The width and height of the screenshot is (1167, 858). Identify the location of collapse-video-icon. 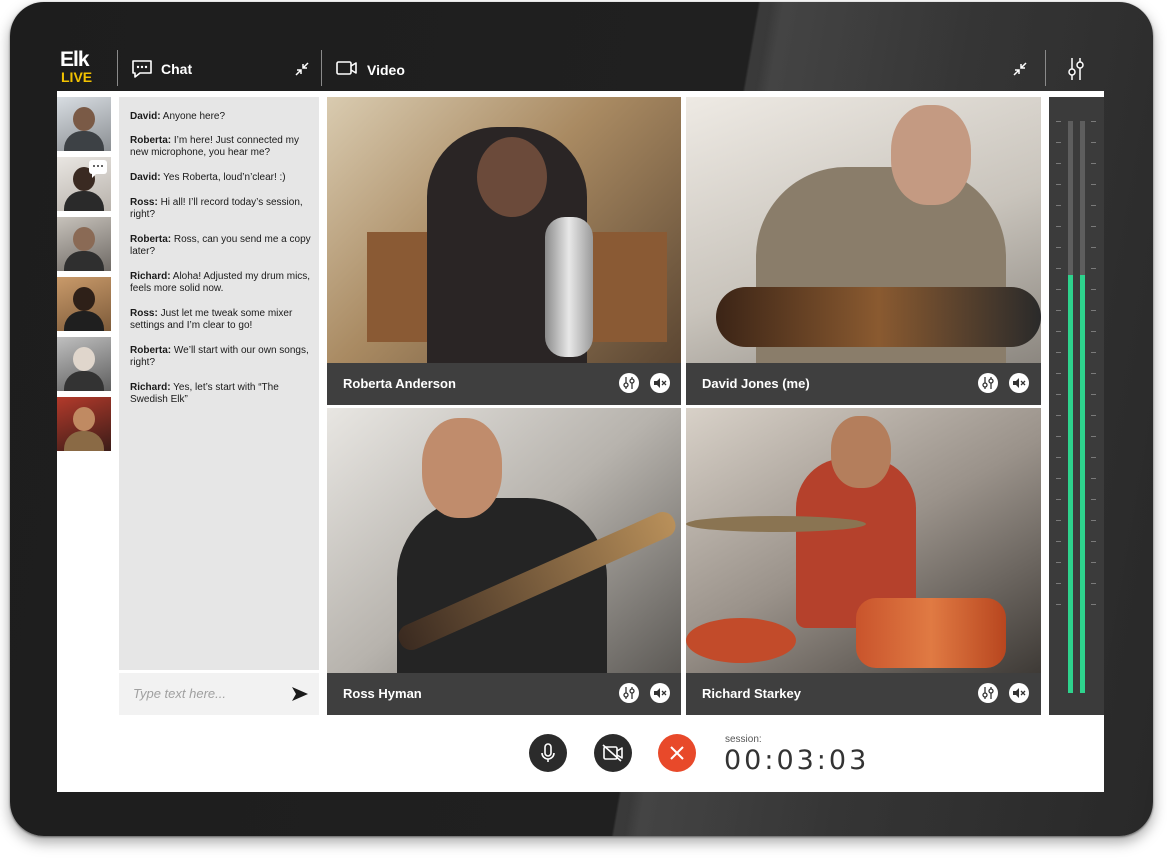
(1020, 71).